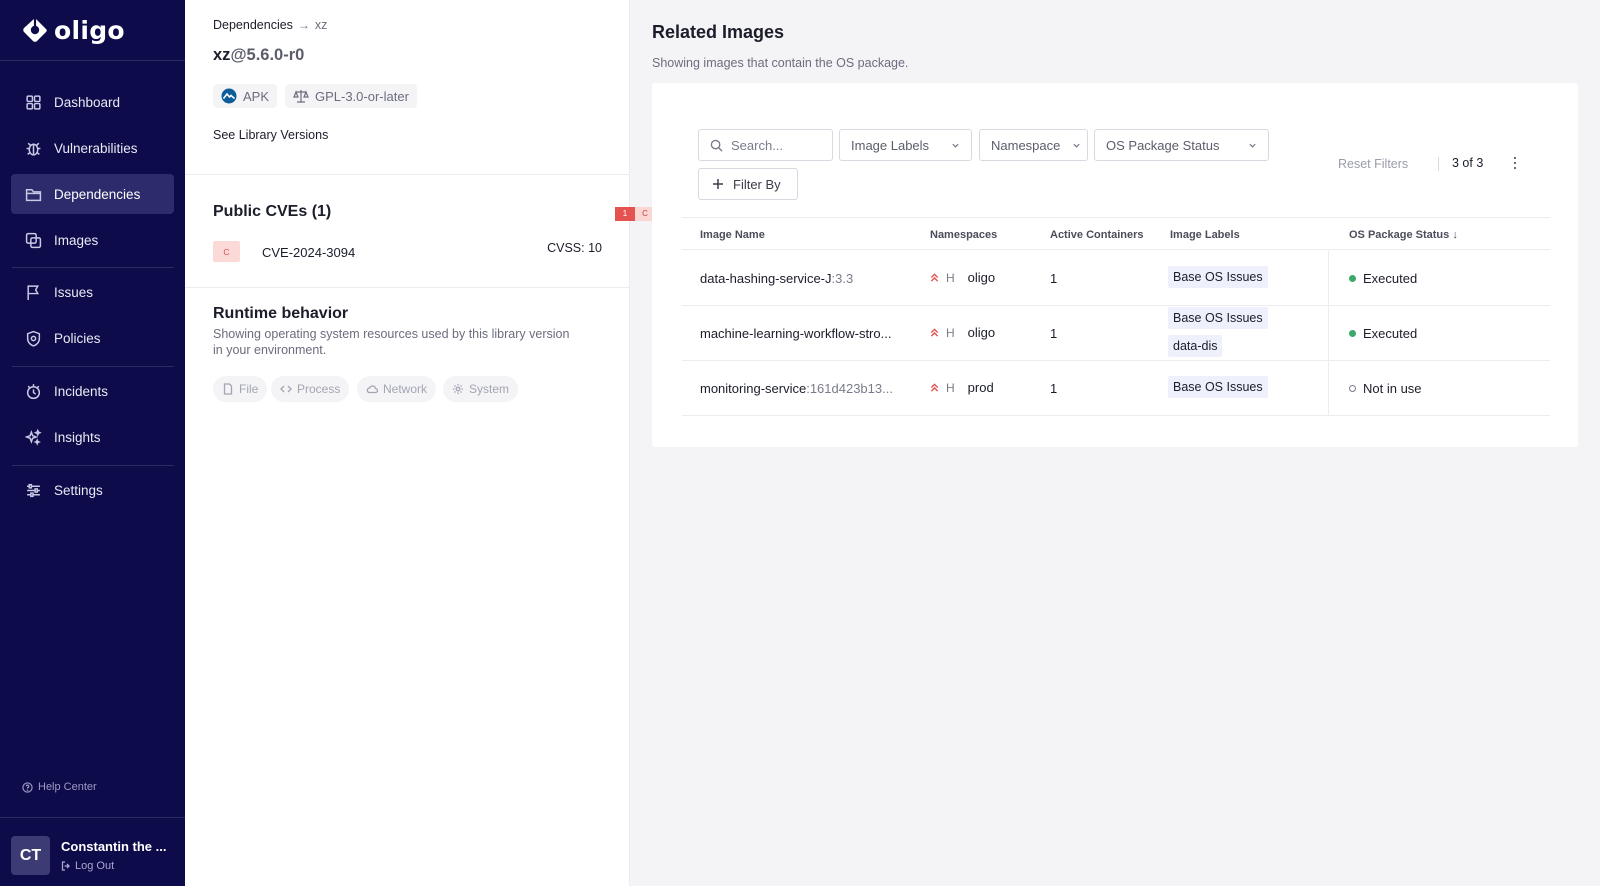  What do you see at coordinates (33, 102) in the screenshot?
I see `grid-icon` at bounding box center [33, 102].